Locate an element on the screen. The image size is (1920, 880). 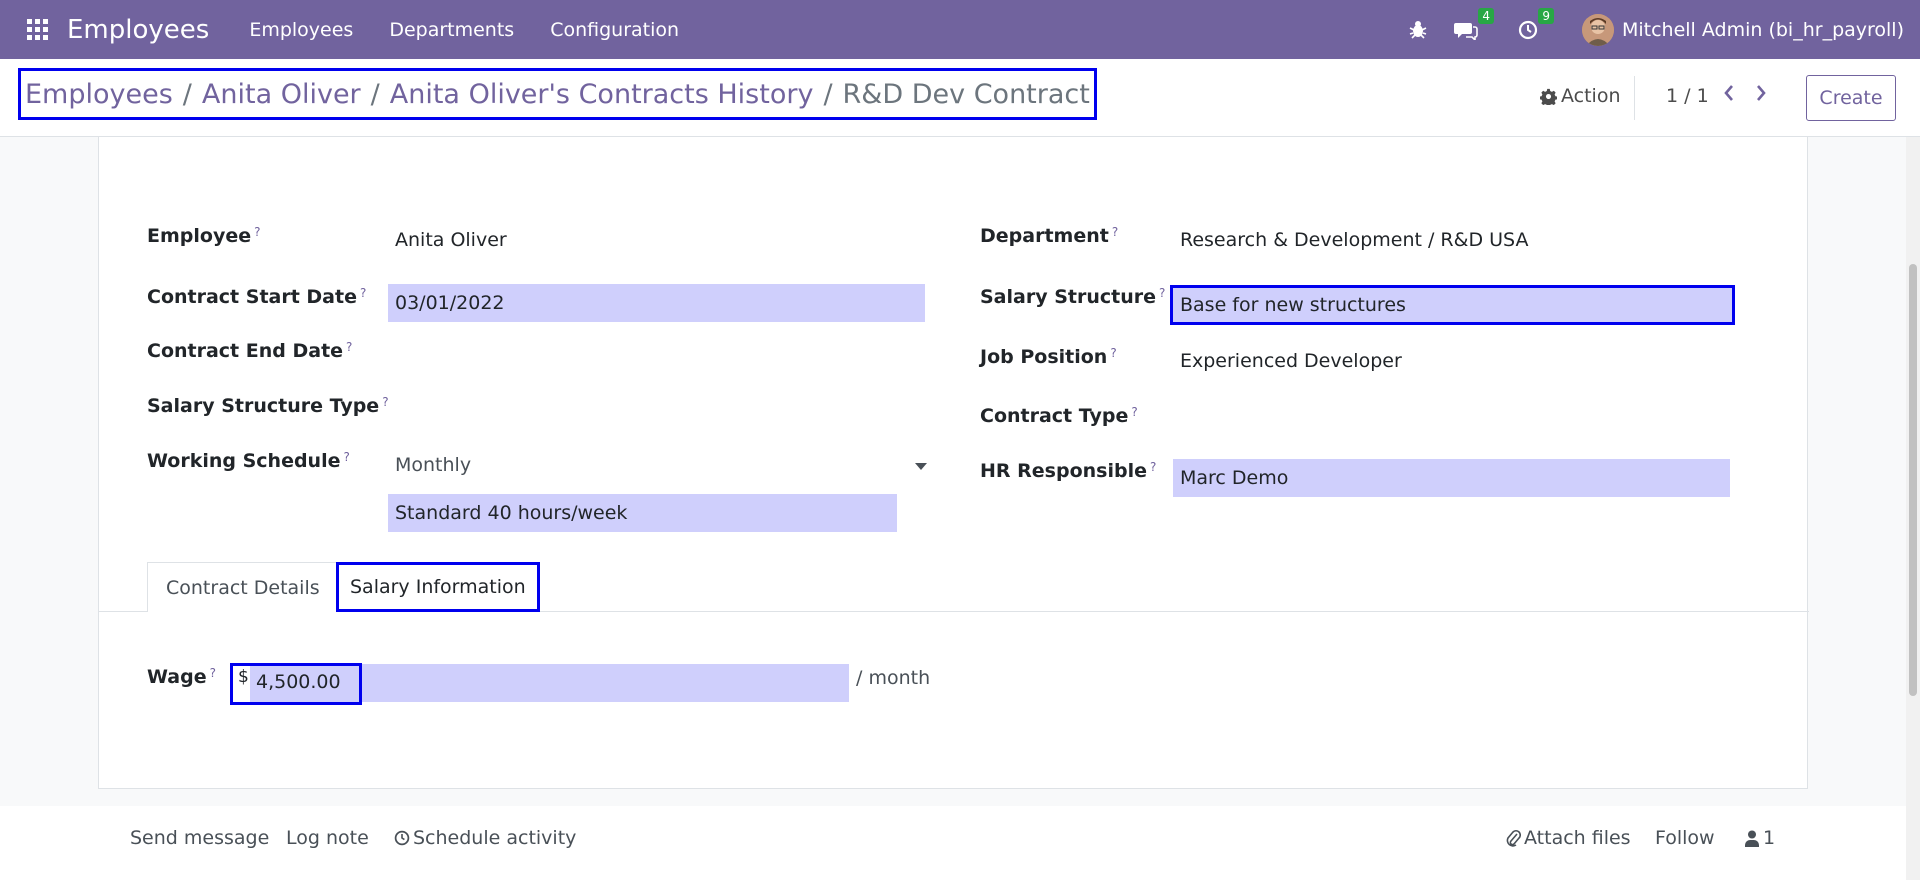
employee-label: Employee? is located at coordinates (204, 236).